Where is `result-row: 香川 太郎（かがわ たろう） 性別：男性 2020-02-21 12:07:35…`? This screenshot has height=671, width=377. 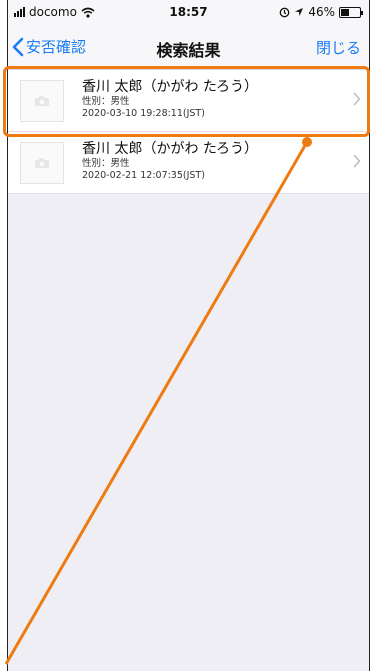 result-row: 香川 太郎（かがわ たろう） 性別：男性 2020-02-21 12:07:35… is located at coordinates (188, 163).